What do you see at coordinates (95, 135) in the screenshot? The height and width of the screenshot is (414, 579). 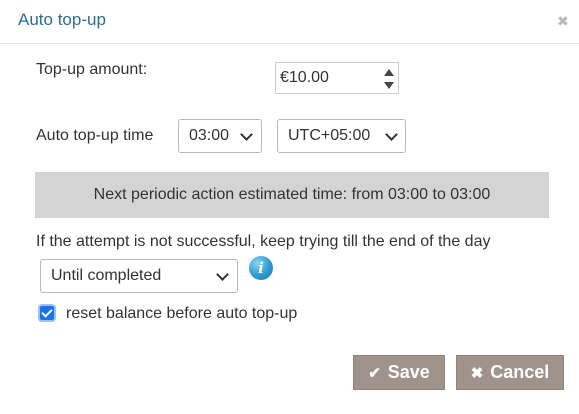 I see `topup-time-label: Auto top-up time` at bounding box center [95, 135].